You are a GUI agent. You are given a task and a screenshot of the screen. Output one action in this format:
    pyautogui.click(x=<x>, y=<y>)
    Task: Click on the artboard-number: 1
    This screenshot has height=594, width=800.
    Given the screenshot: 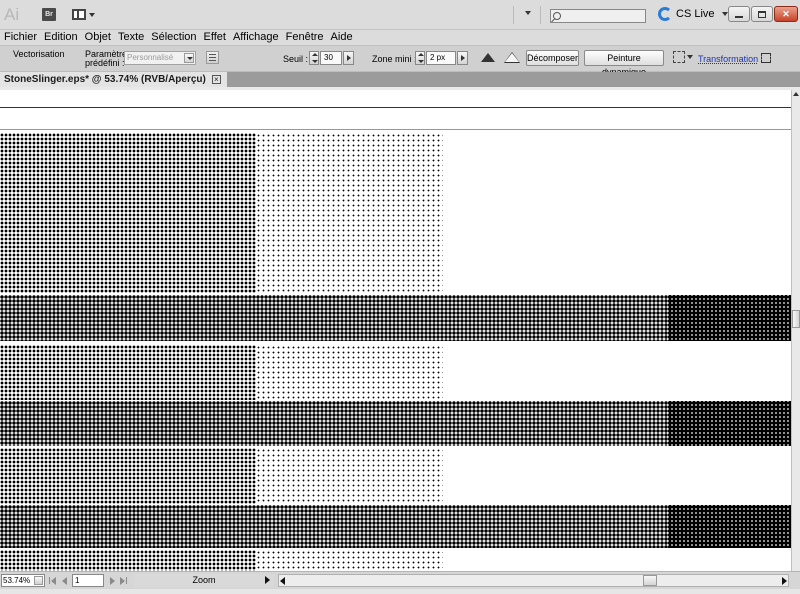 What is the action you would take?
    pyautogui.click(x=77, y=580)
    